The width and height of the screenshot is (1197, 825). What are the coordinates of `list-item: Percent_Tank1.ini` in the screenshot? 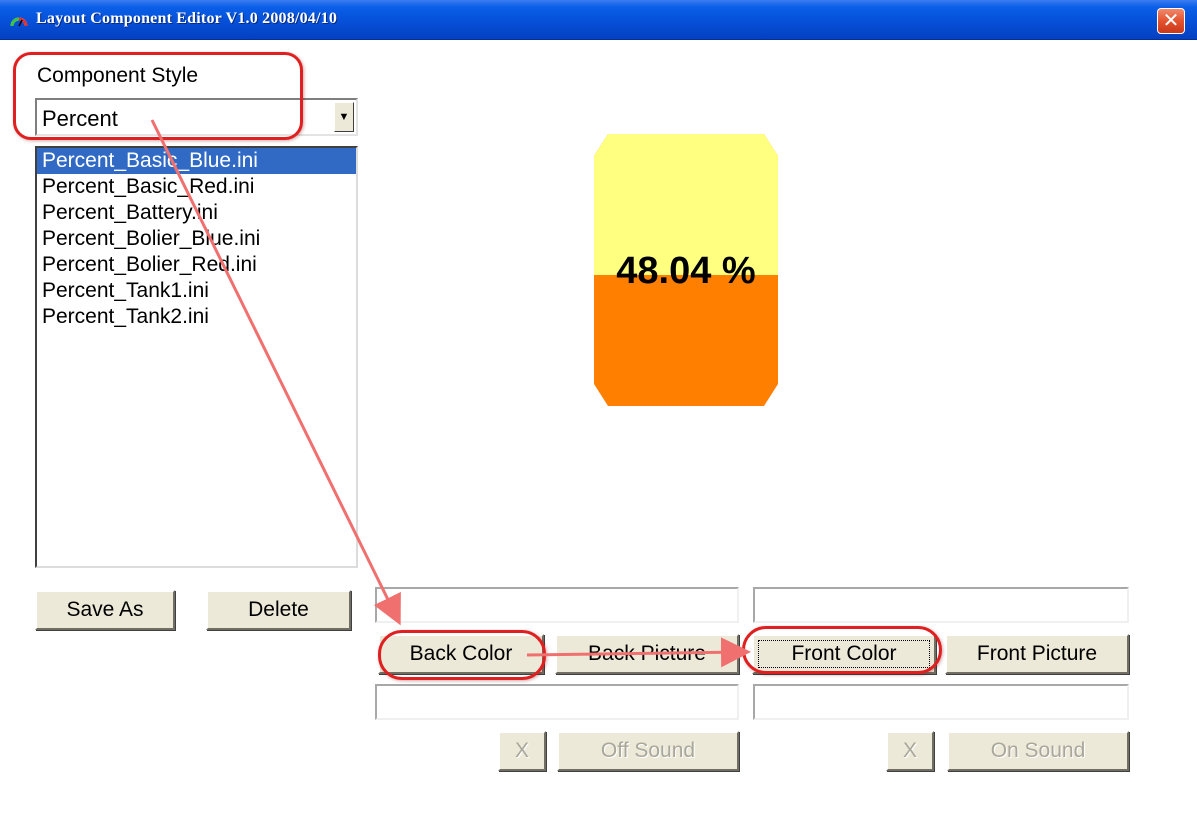 It's located at (196, 291).